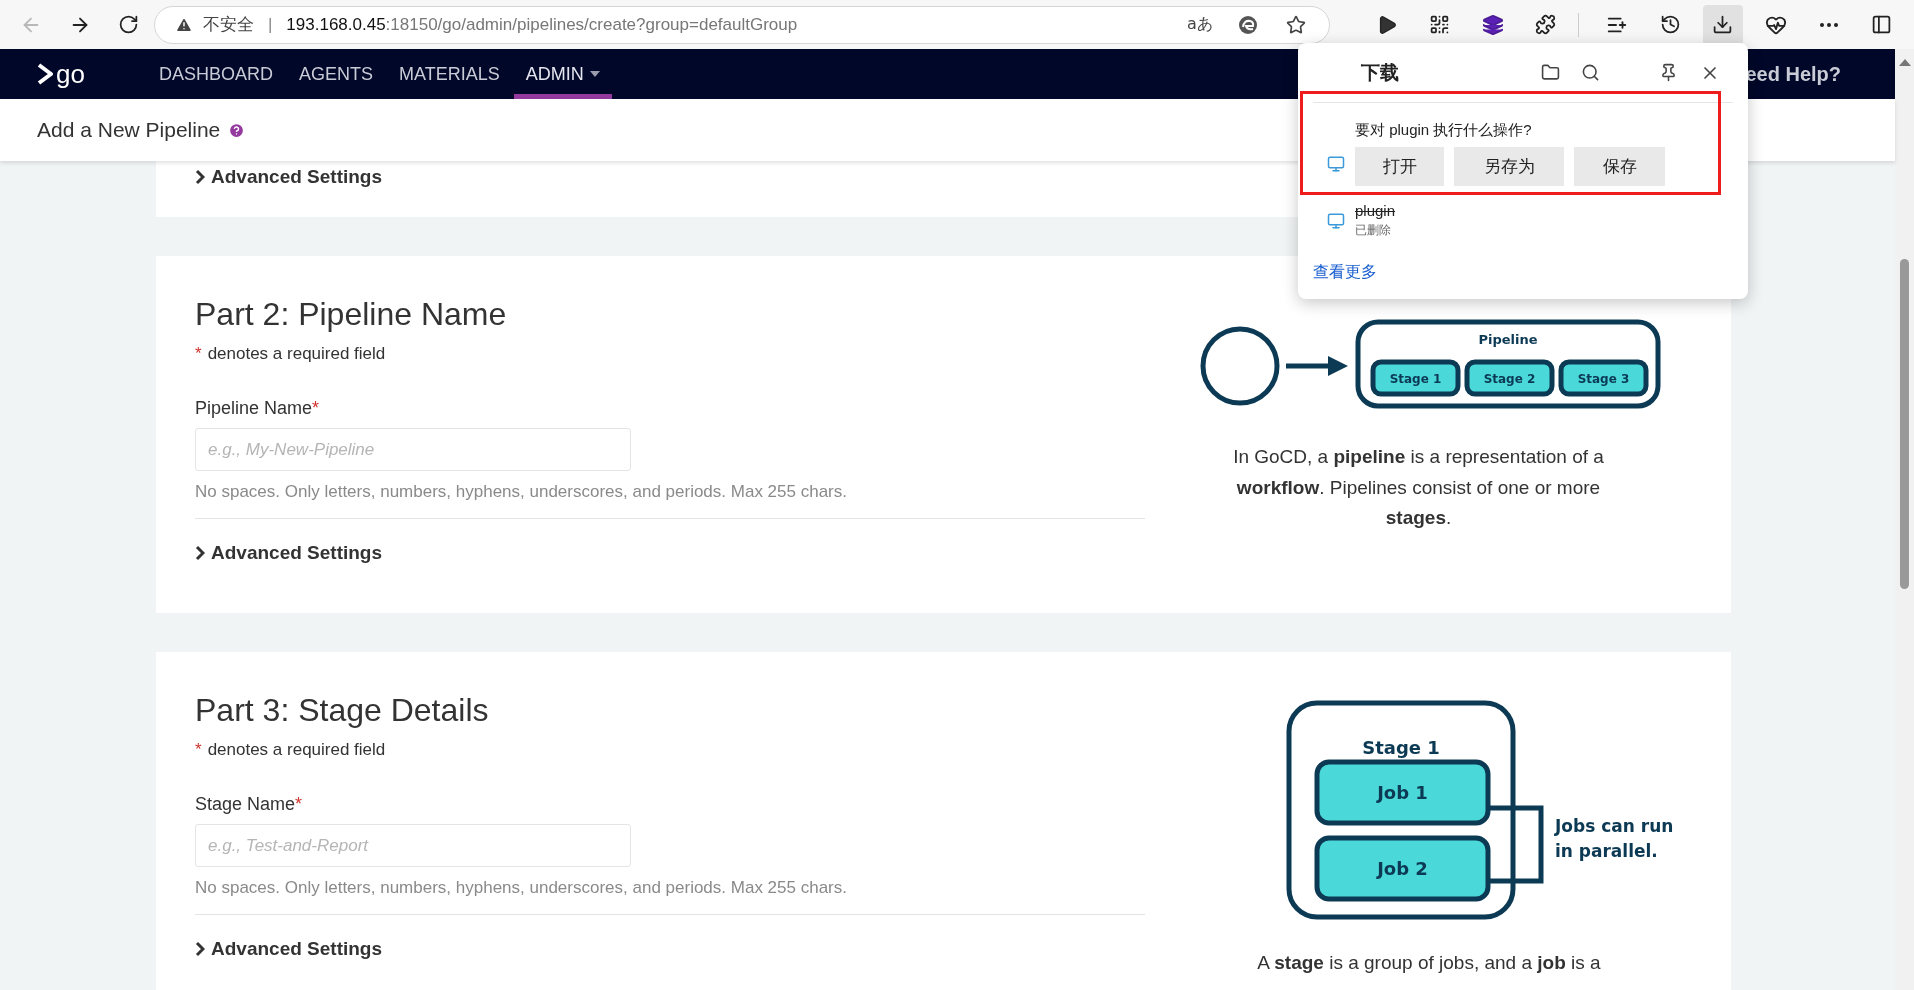 The image size is (1914, 990). What do you see at coordinates (1828, 24) in the screenshot?
I see `more-icon` at bounding box center [1828, 24].